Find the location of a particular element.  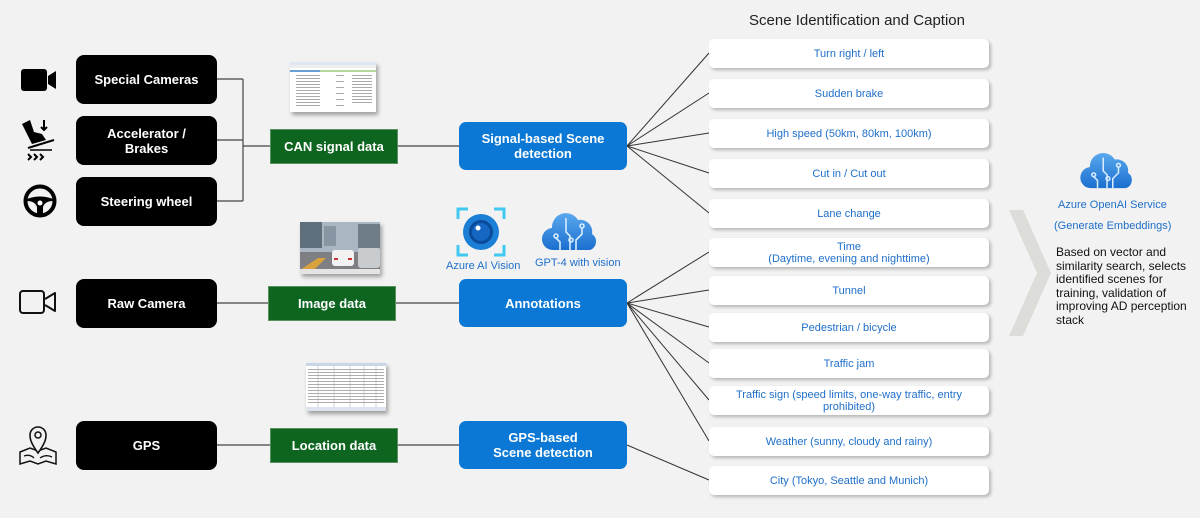

pedal-icon is located at coordinates (38, 140).